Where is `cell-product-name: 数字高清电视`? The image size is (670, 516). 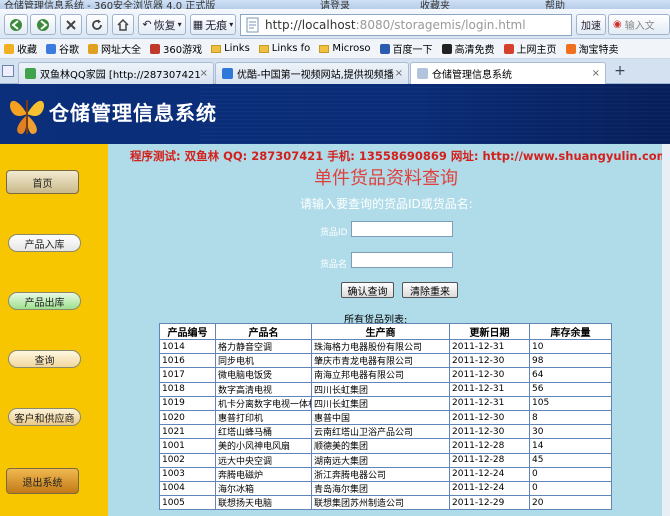 cell-product-name: 数字高清电视 is located at coordinates (263, 389).